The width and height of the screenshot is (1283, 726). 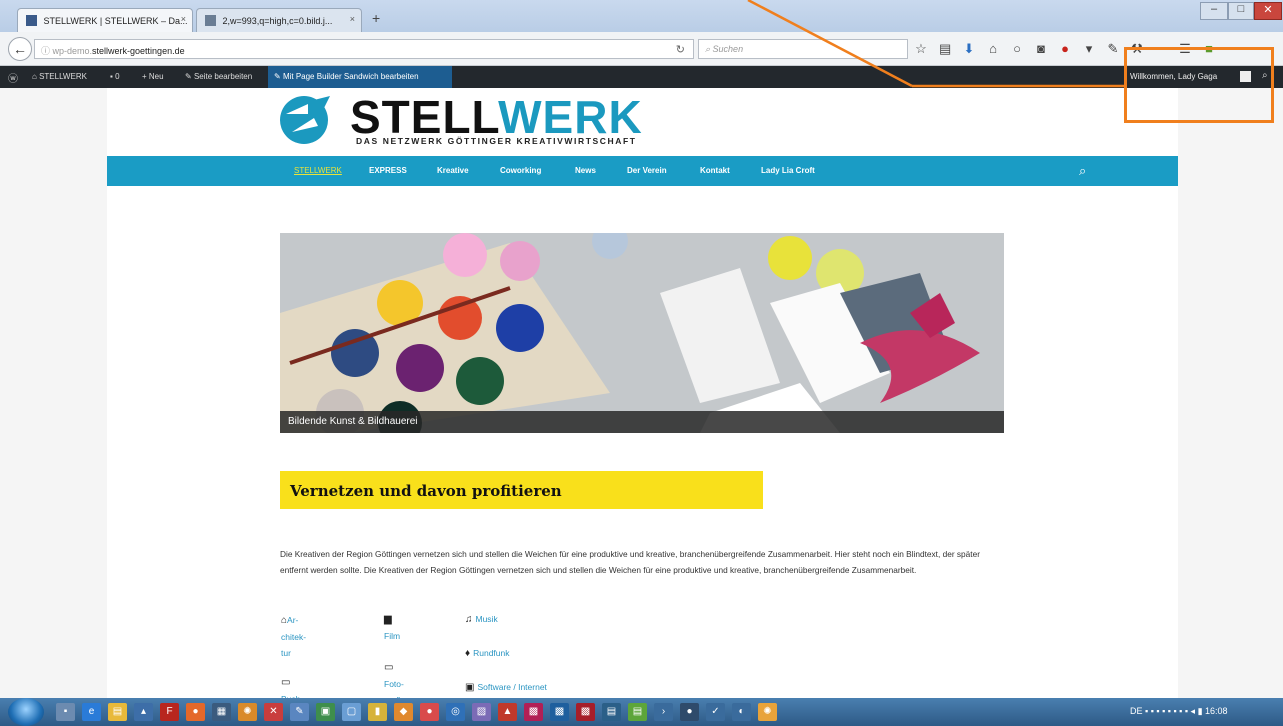 I want to click on system-tray: DE ▪ ▪ ▪ ▪ ▪ ▪ ▪ ▪ ◂ ▮ 16:08, so click(x=1179, y=711).